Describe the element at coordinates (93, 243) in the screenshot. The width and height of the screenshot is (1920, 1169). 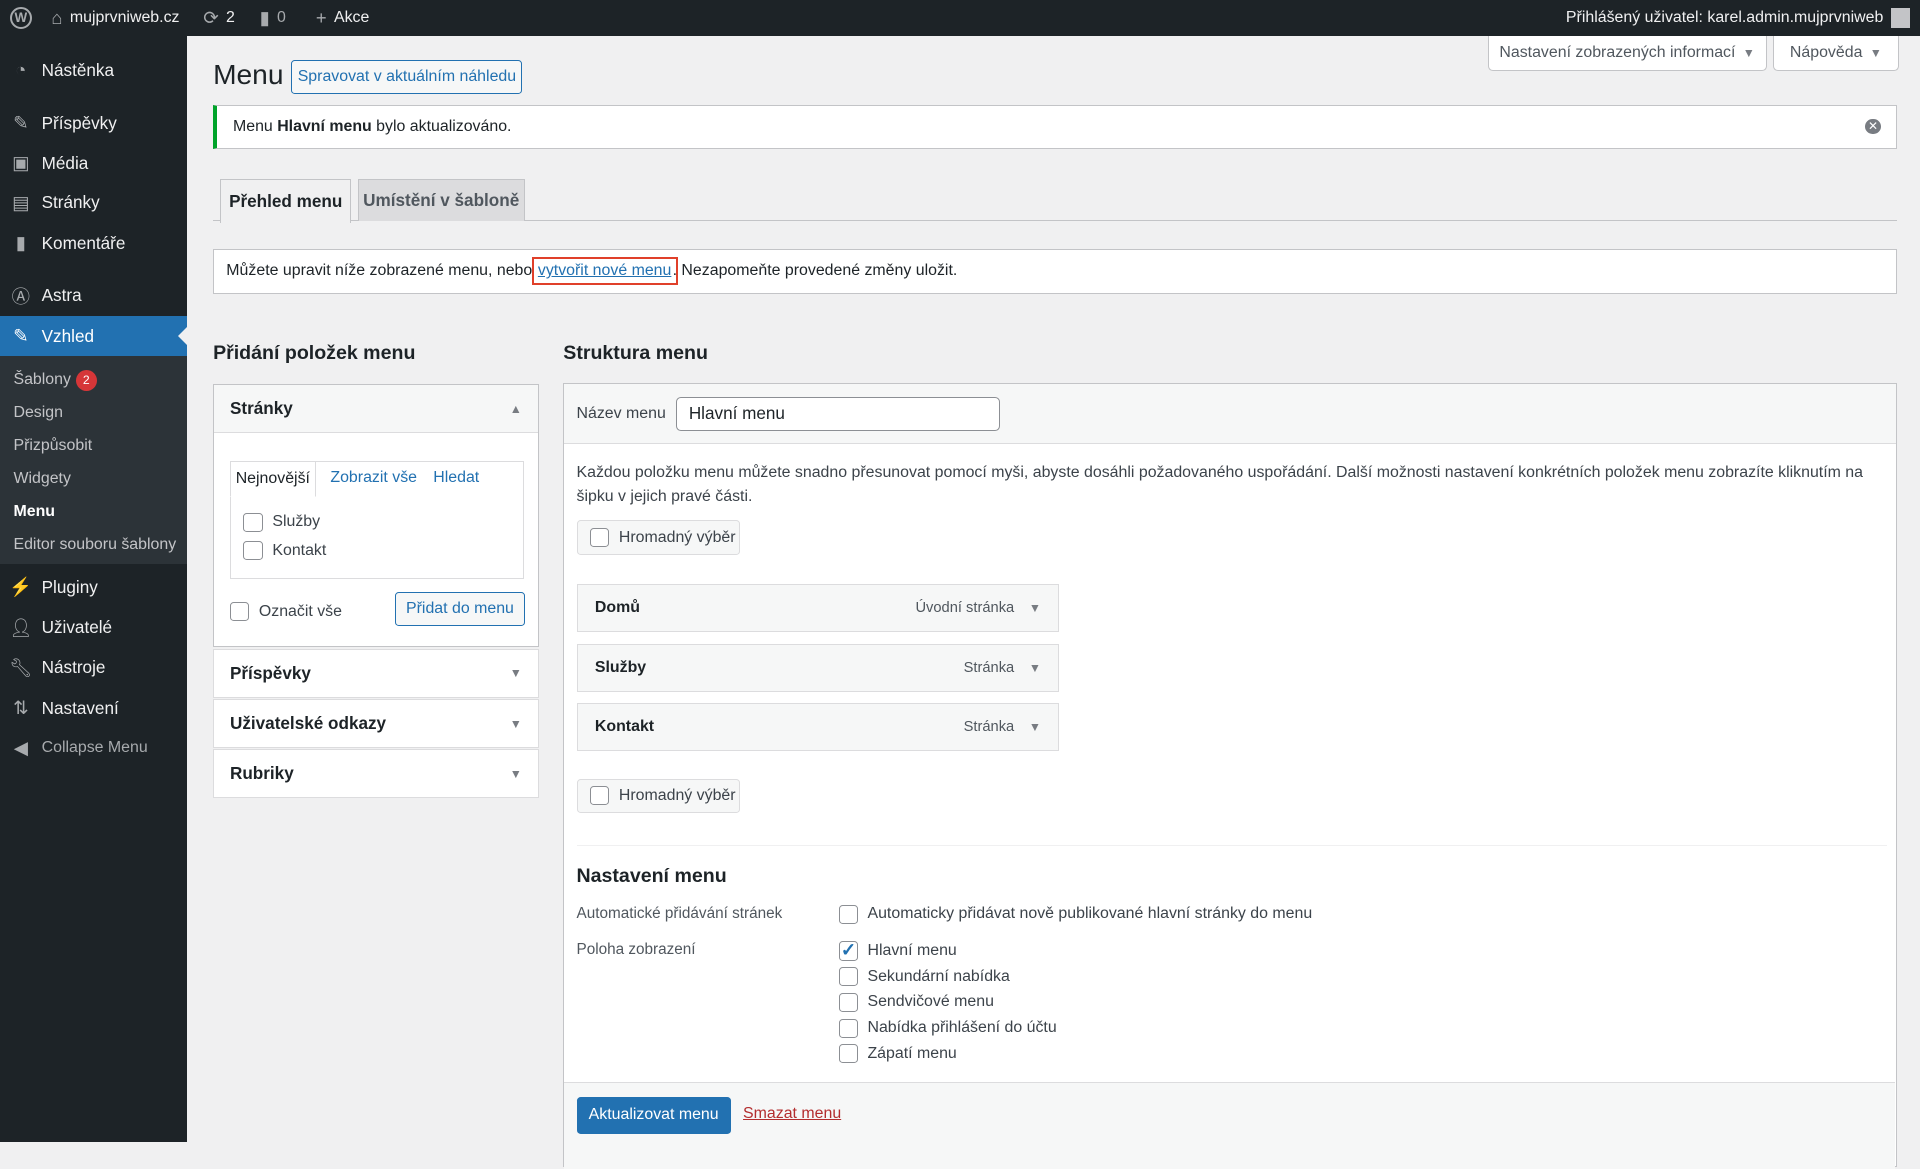
I see `sidebar-item-comments: ▮ Komentáře` at that location.